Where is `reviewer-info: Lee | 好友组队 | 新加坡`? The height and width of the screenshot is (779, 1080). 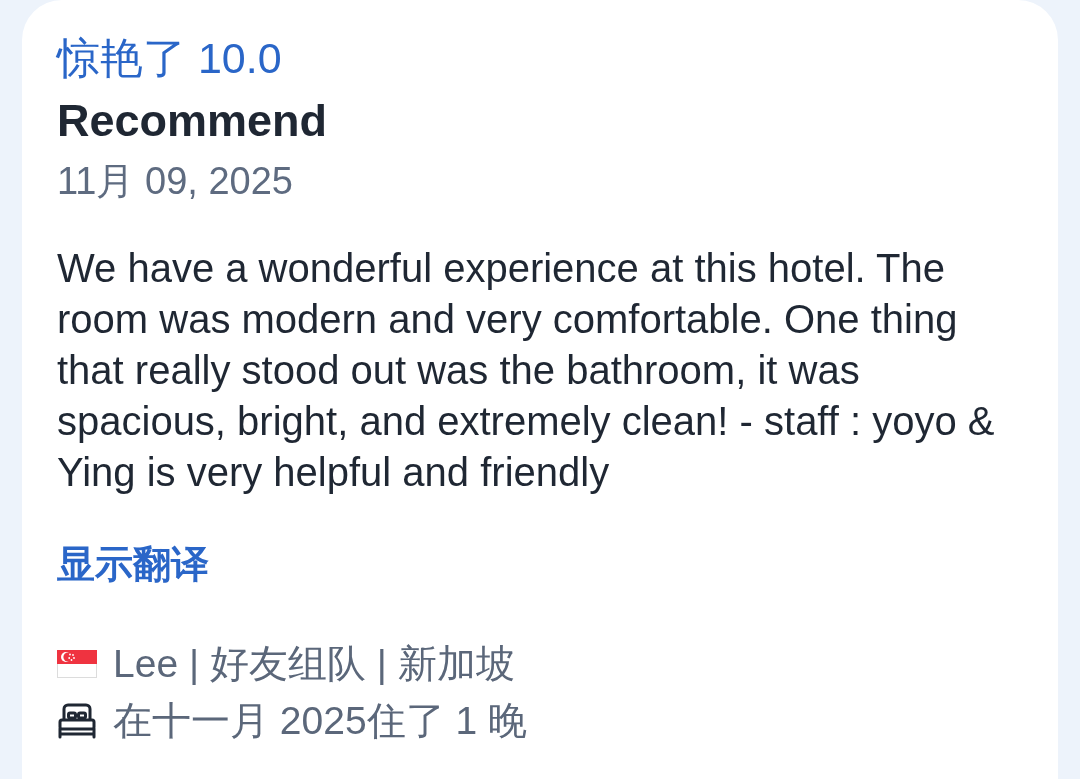
reviewer-info: Lee | 好友组队 | 新加坡 is located at coordinates (314, 664).